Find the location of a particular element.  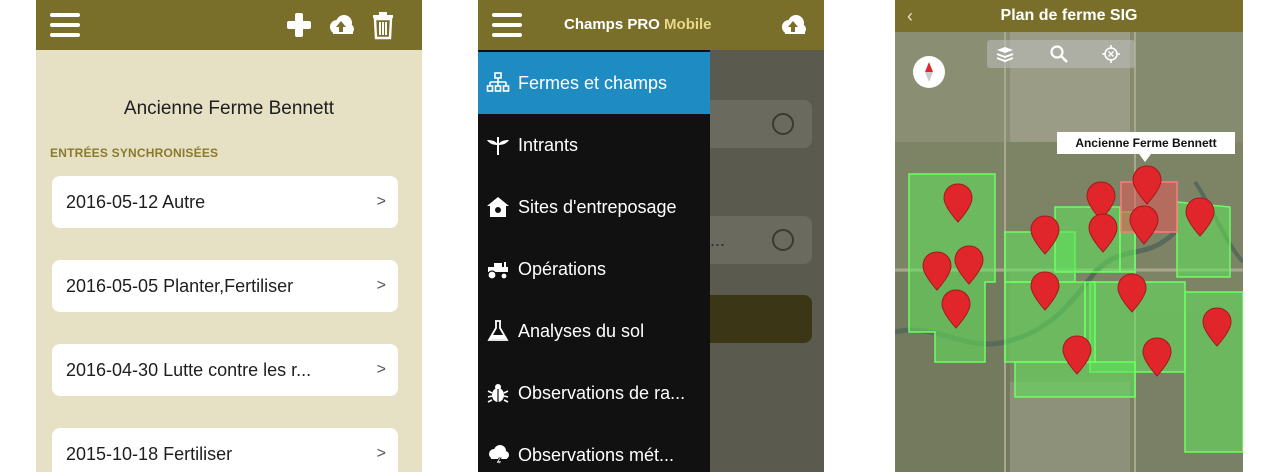

sprout-icon is located at coordinates (498, 146).